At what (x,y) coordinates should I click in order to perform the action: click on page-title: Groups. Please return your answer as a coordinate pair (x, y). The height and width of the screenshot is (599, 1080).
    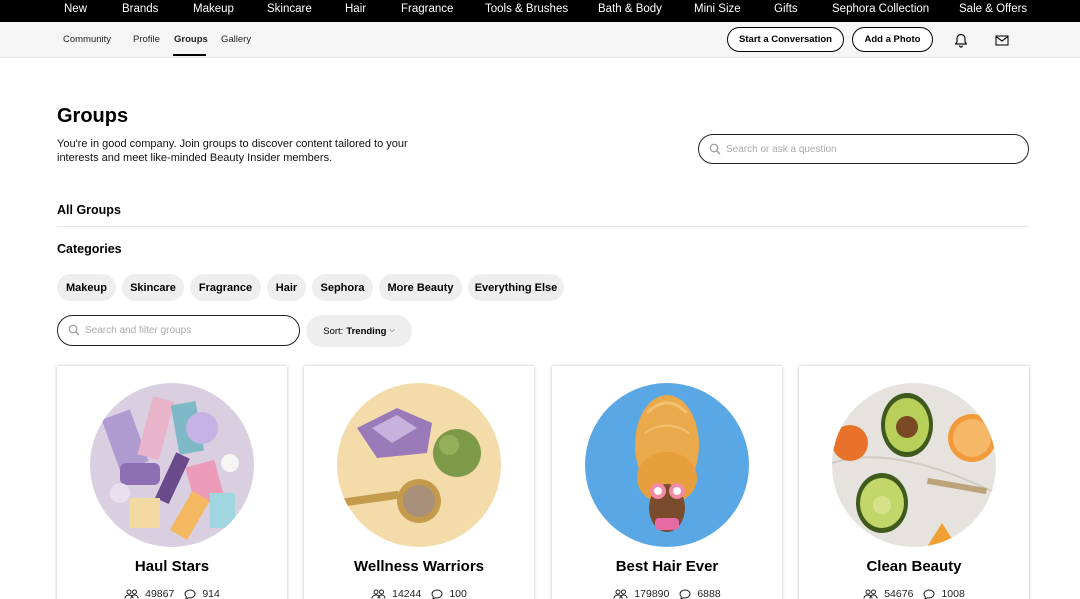
    Looking at the image, I should click on (93, 116).